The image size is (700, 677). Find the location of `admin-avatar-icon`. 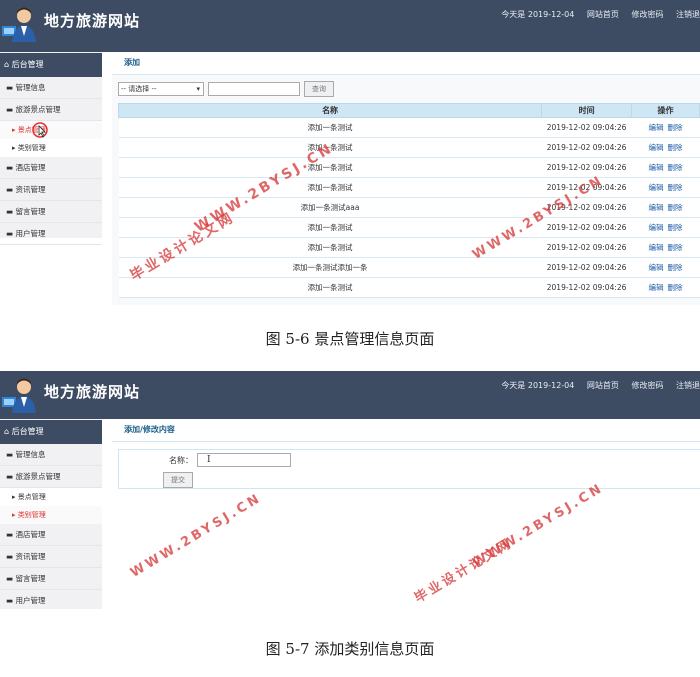

admin-avatar-icon is located at coordinates (19, 395).